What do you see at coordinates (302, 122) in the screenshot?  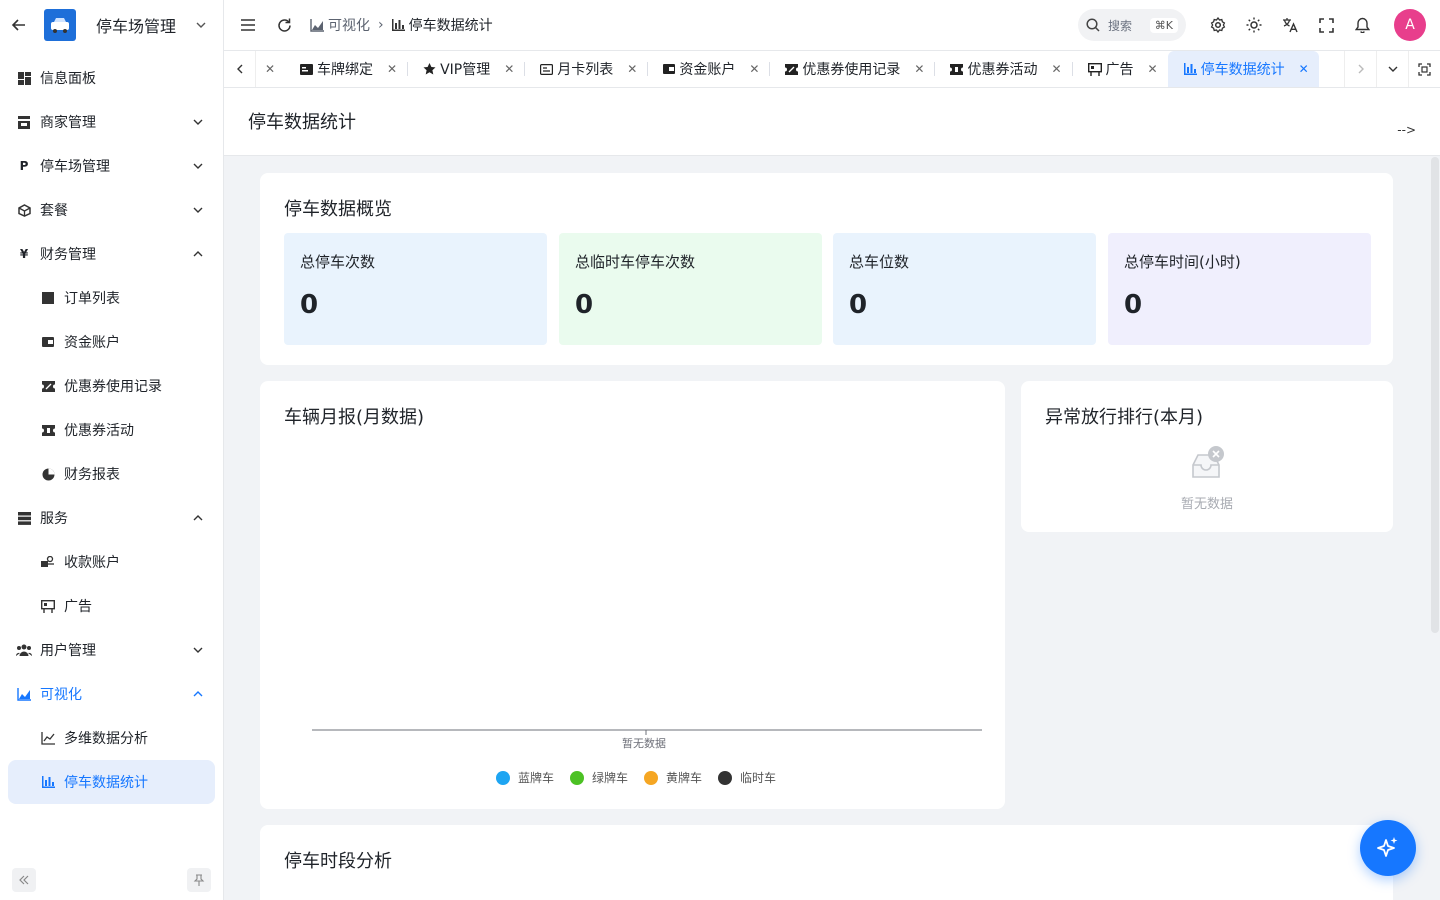 I see `page-title: 停车数据统计` at bounding box center [302, 122].